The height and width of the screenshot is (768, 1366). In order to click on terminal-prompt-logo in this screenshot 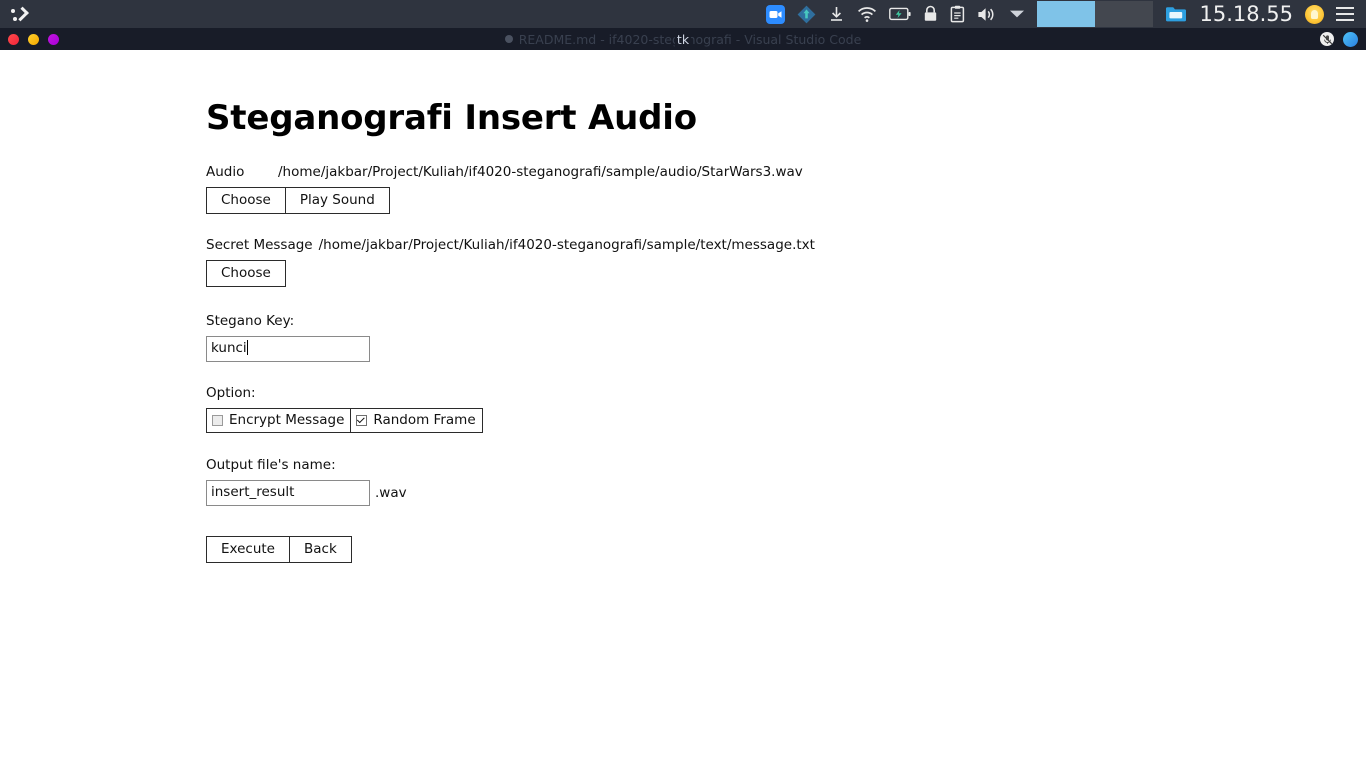, I will do `click(22, 14)`.